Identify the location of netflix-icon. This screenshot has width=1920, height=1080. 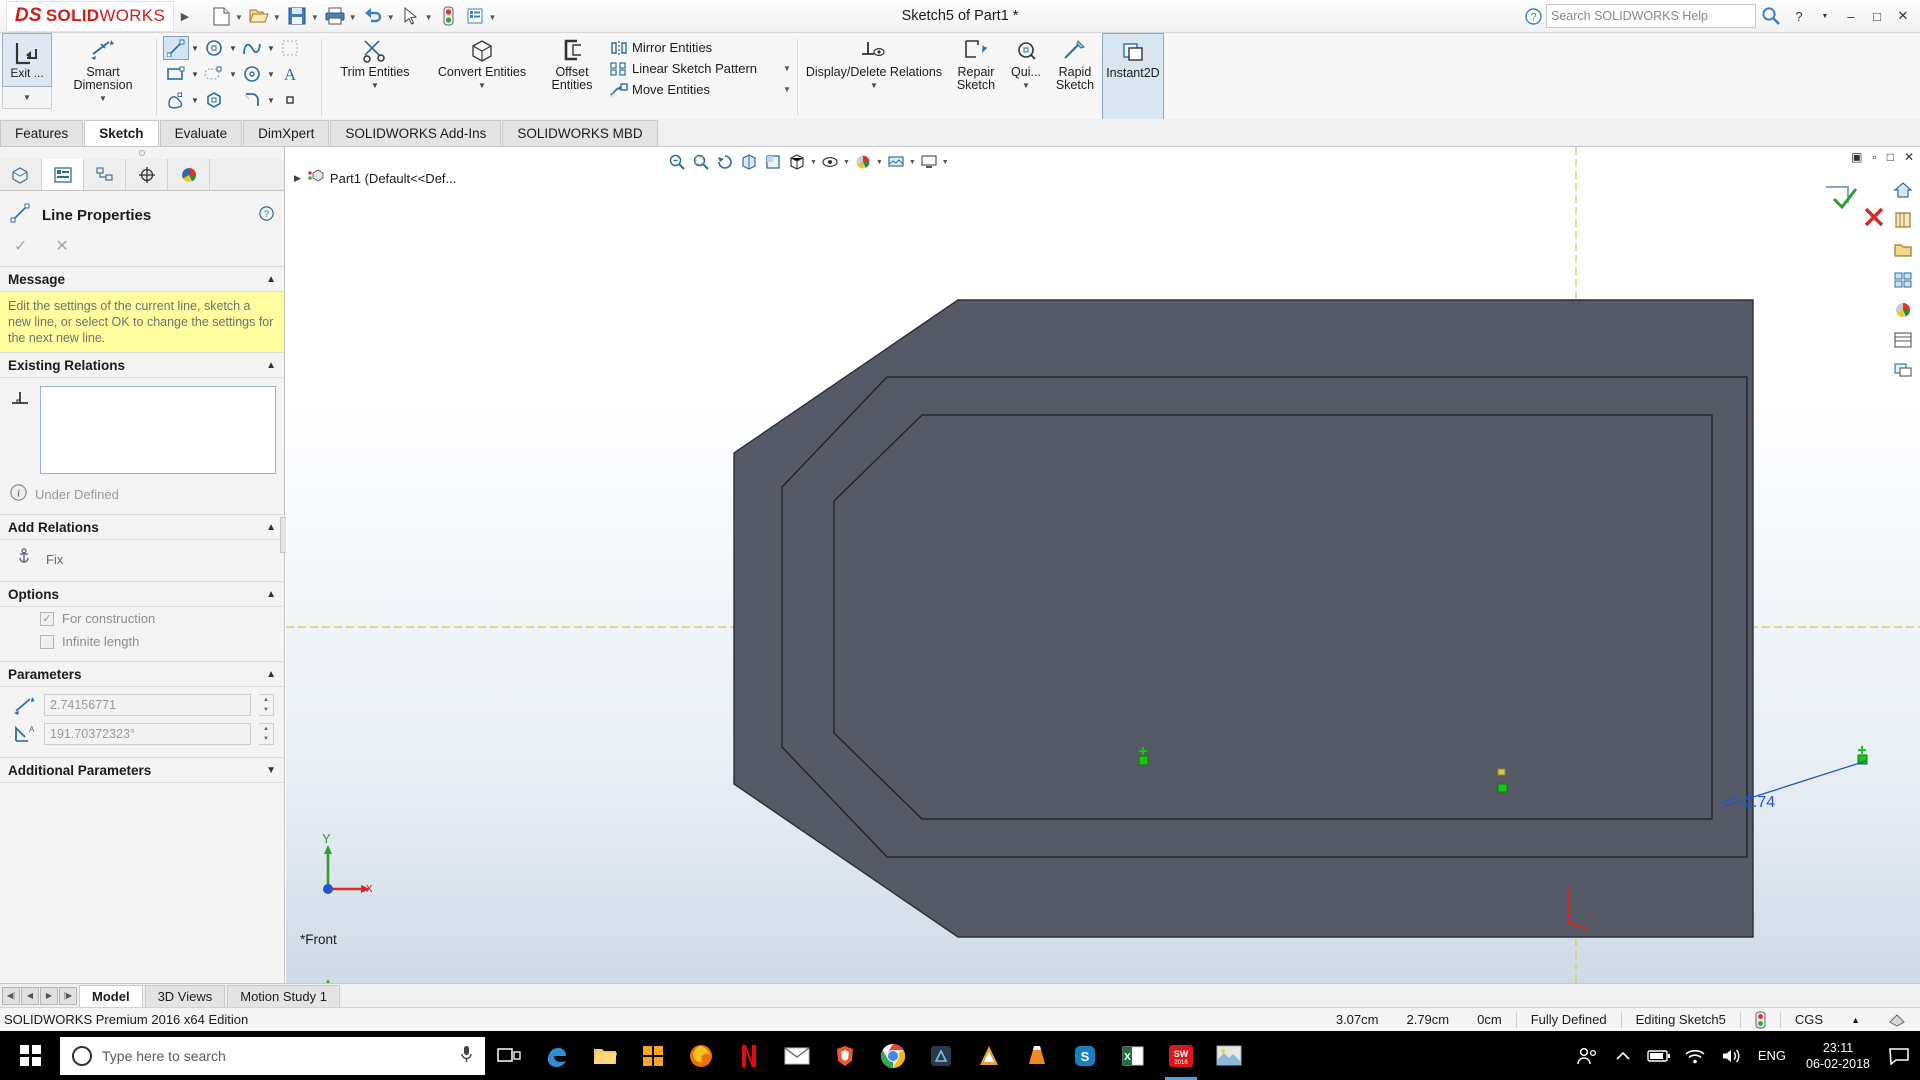
(749, 1055).